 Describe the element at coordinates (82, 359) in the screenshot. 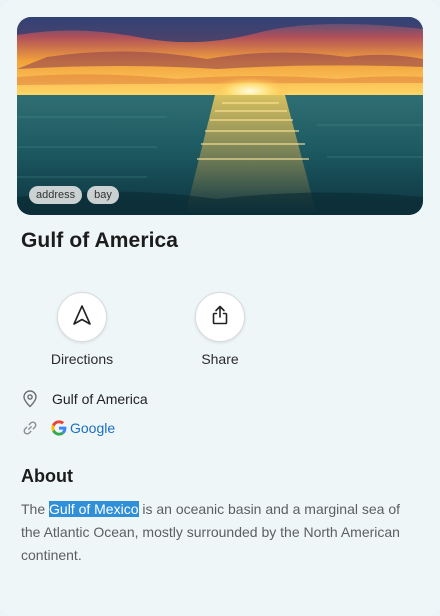

I see `directions-label: Directions` at that location.